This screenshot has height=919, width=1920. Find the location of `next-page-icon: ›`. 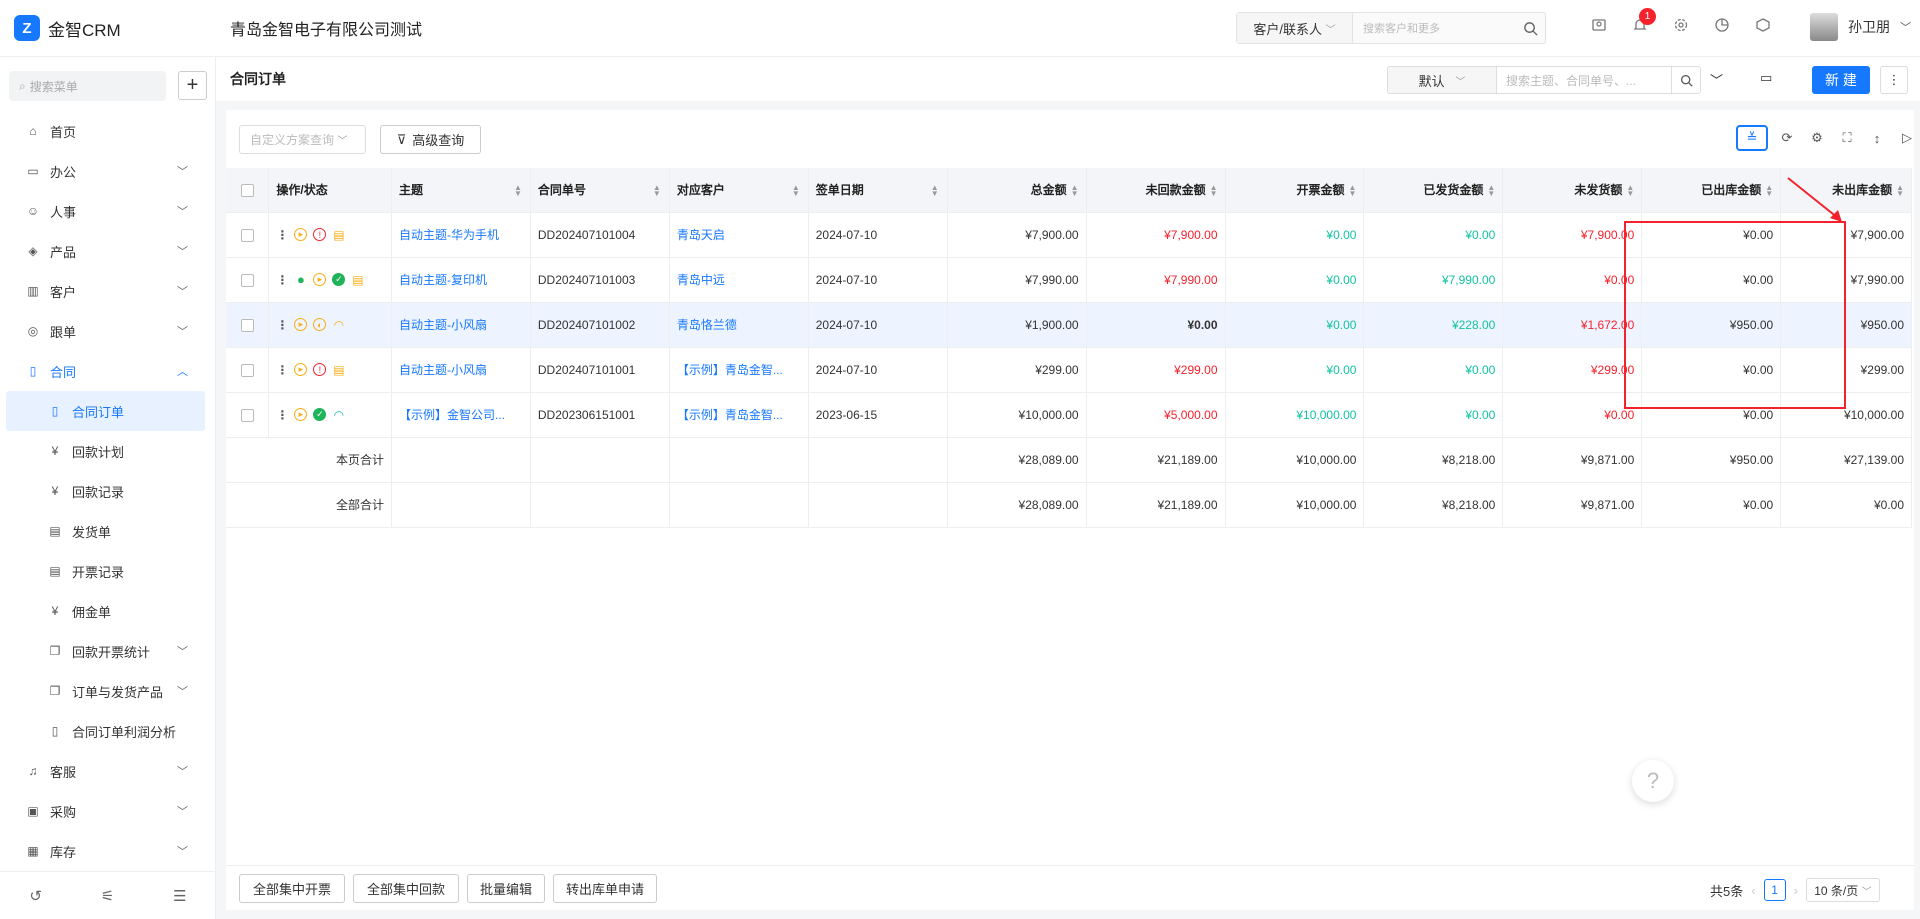

next-page-icon: › is located at coordinates (1796, 890).